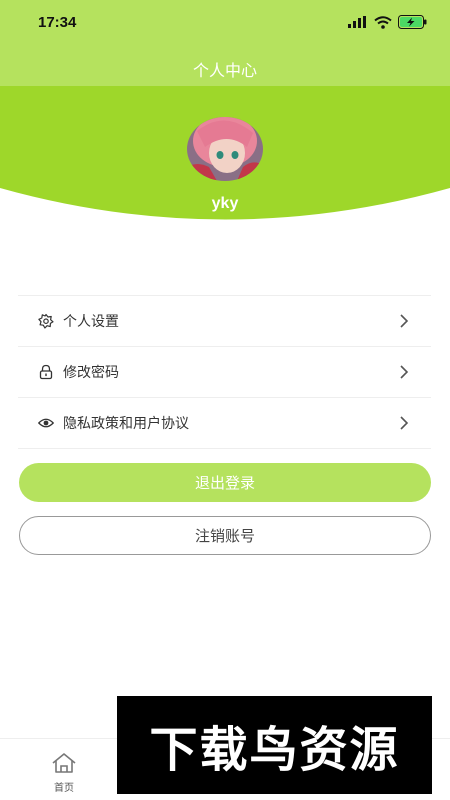 The height and width of the screenshot is (800, 450). Describe the element at coordinates (64, 763) in the screenshot. I see `home-icon` at that location.